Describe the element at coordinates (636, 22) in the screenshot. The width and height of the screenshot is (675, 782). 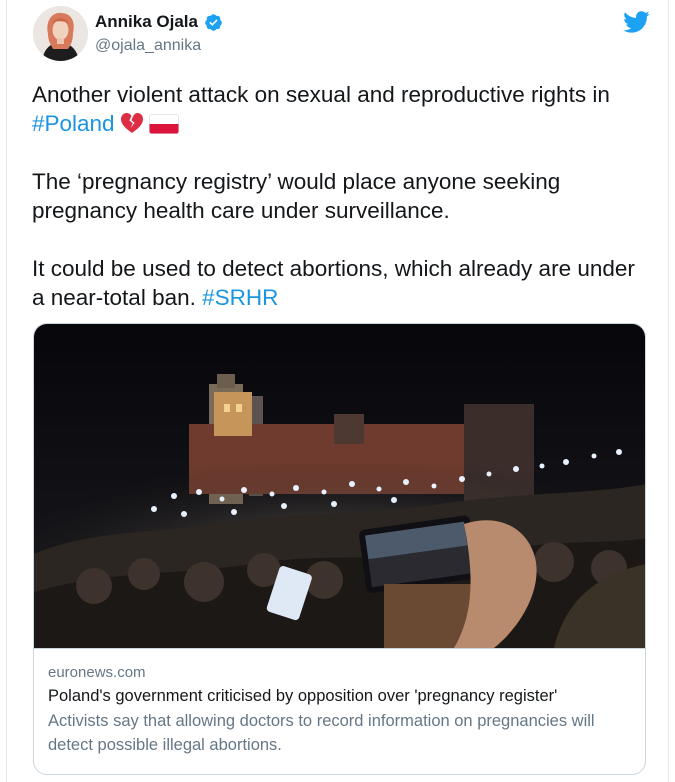
I see `twitter-bird-icon` at that location.